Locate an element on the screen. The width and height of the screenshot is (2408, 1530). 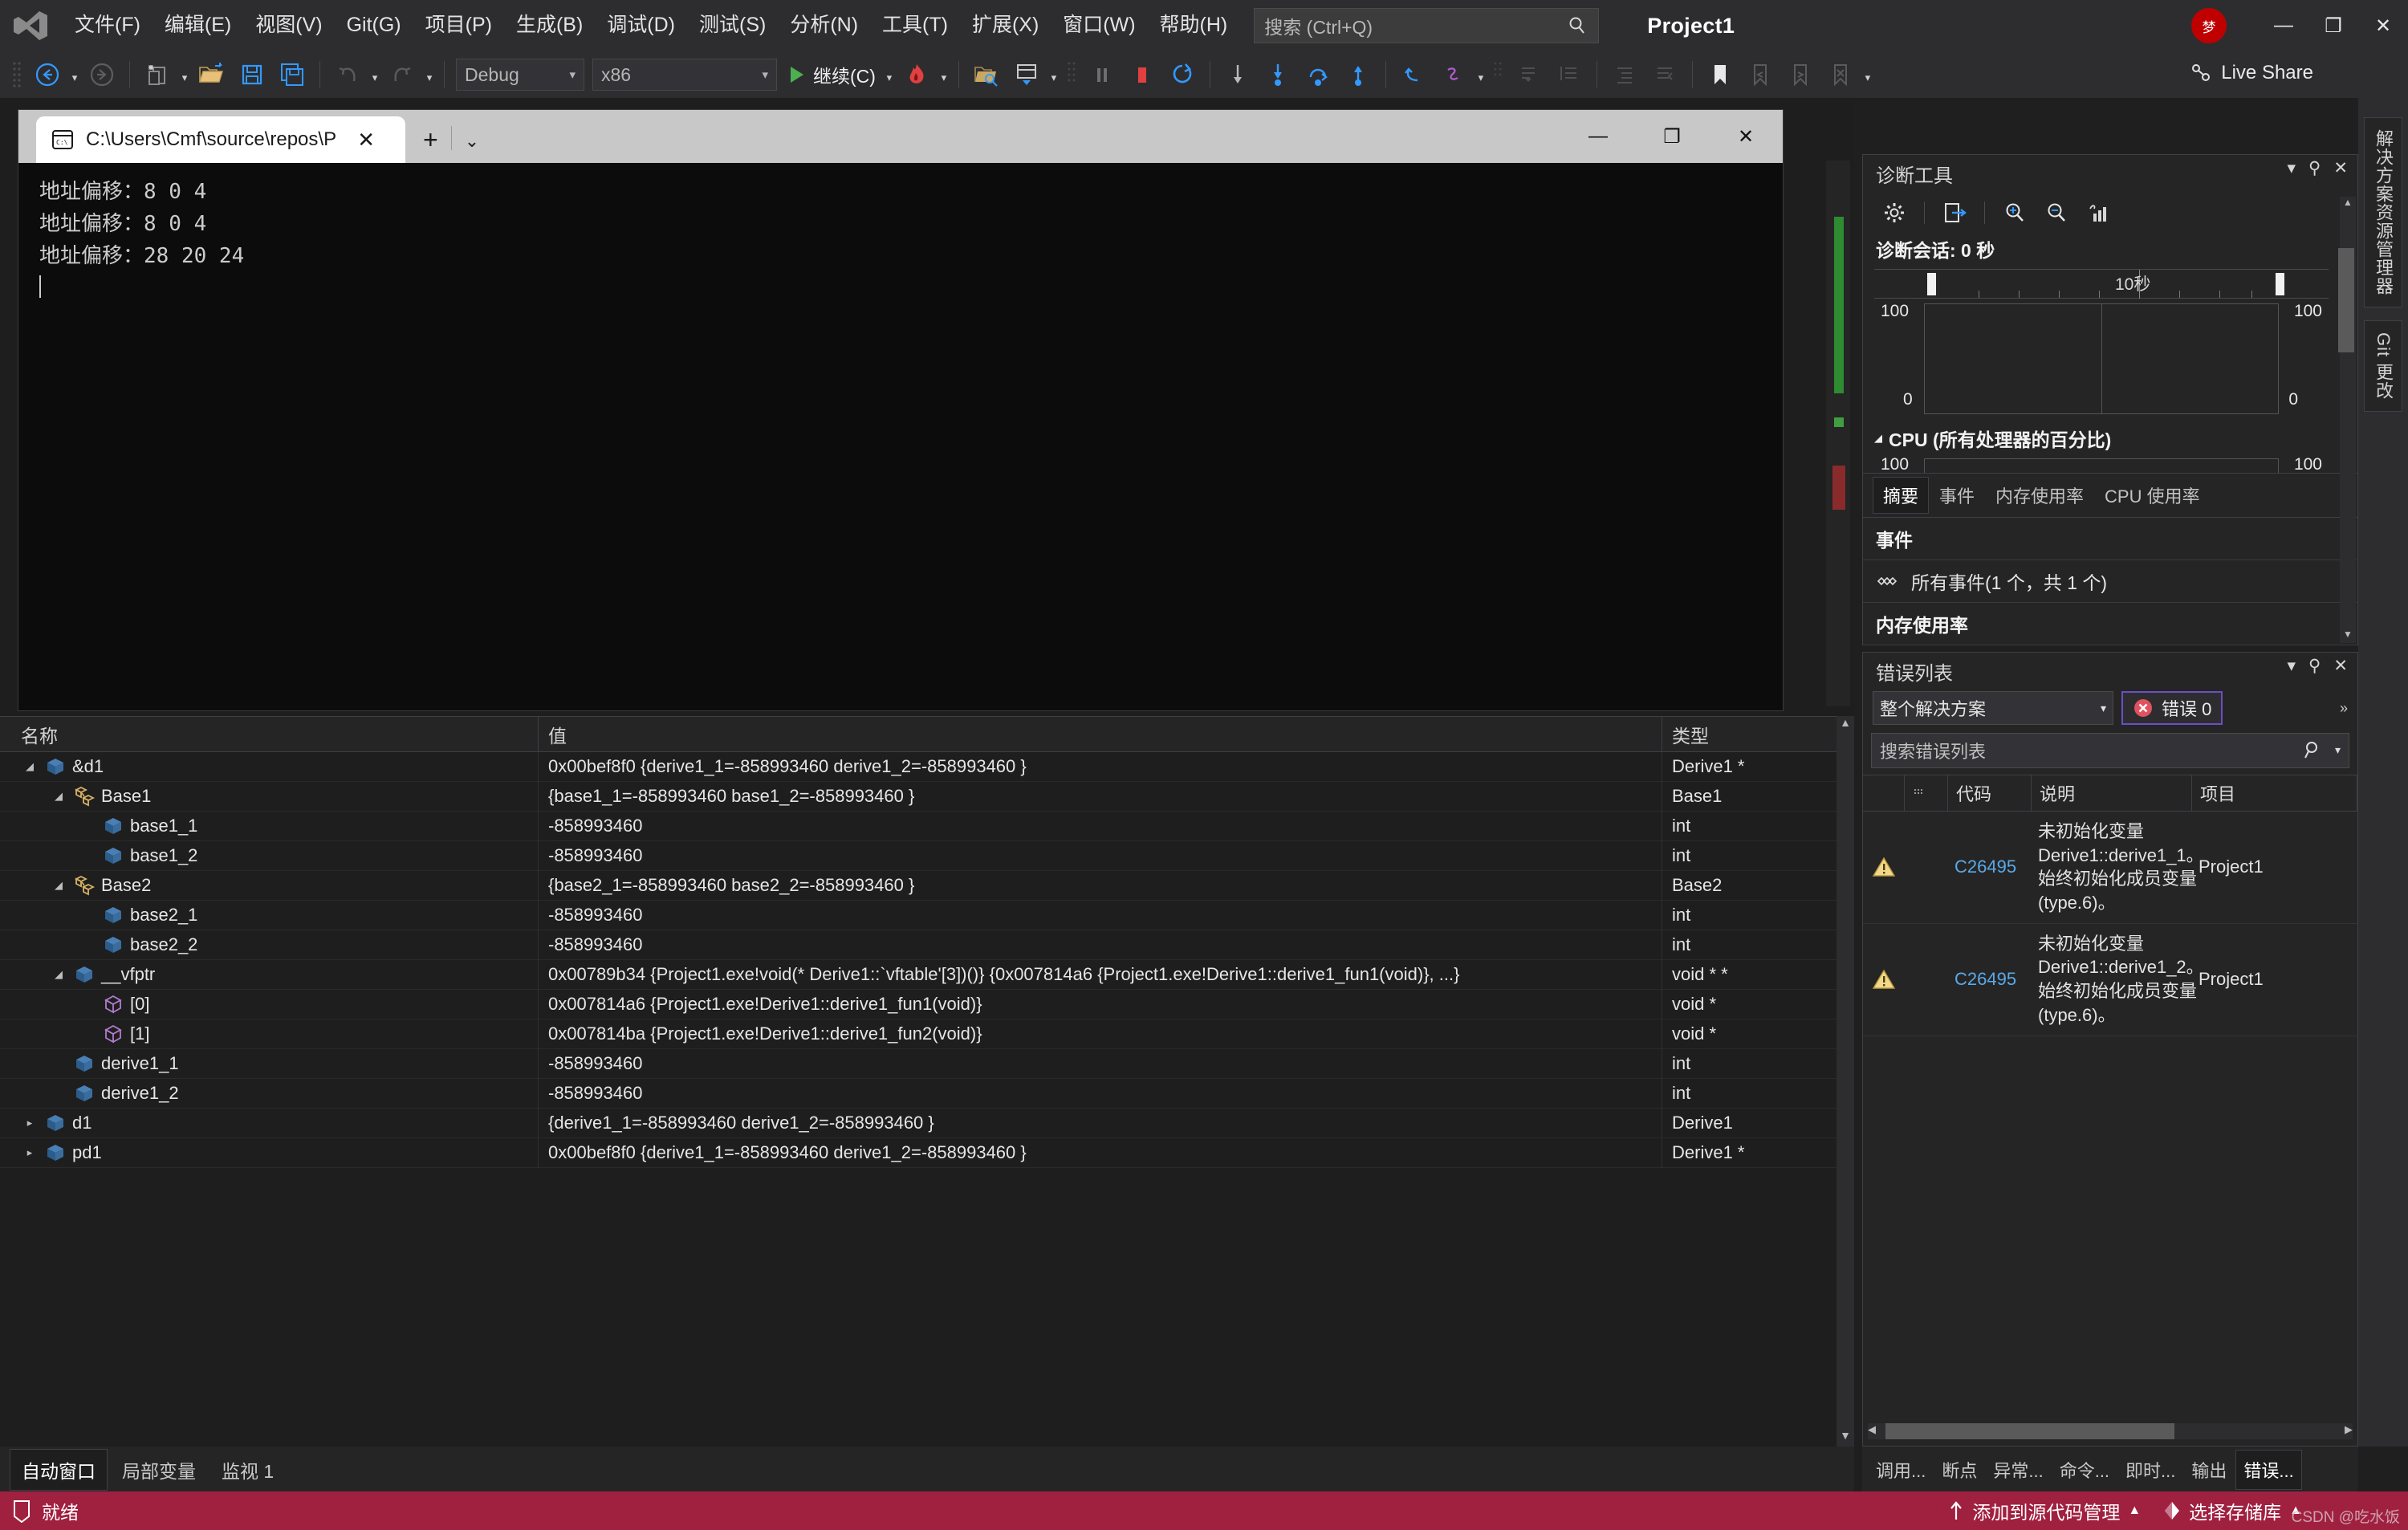
bookmark-dropdown: ▾ is located at coordinates (1868, 75).